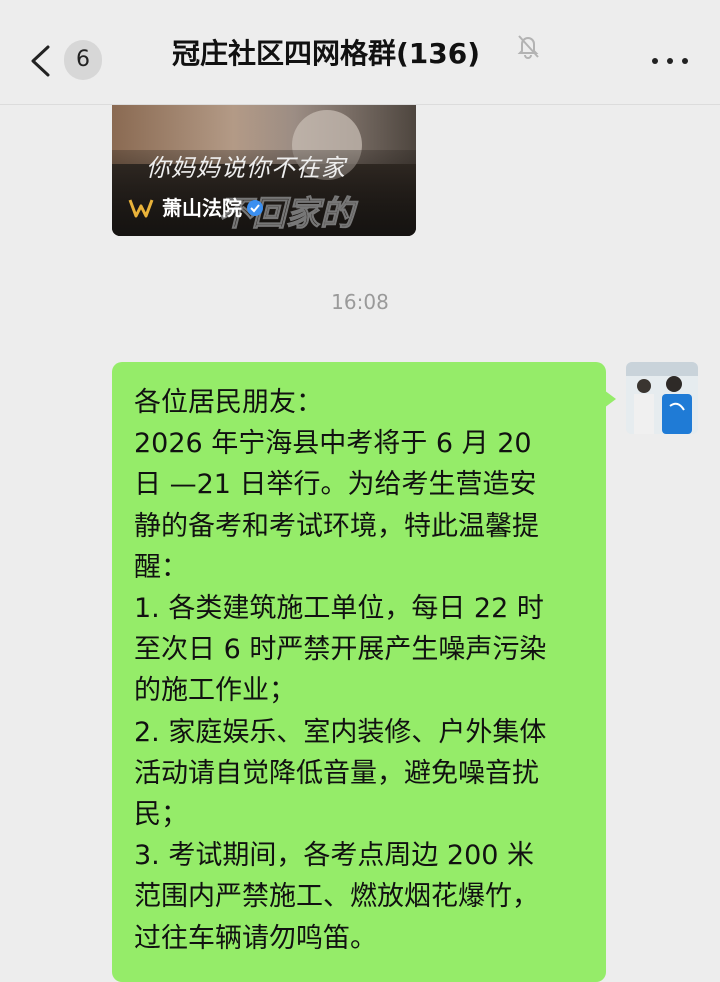  Describe the element at coordinates (336, 773) in the screenshot. I see `message-line: 活动请自觉降低音量，避免噪音扰` at that location.